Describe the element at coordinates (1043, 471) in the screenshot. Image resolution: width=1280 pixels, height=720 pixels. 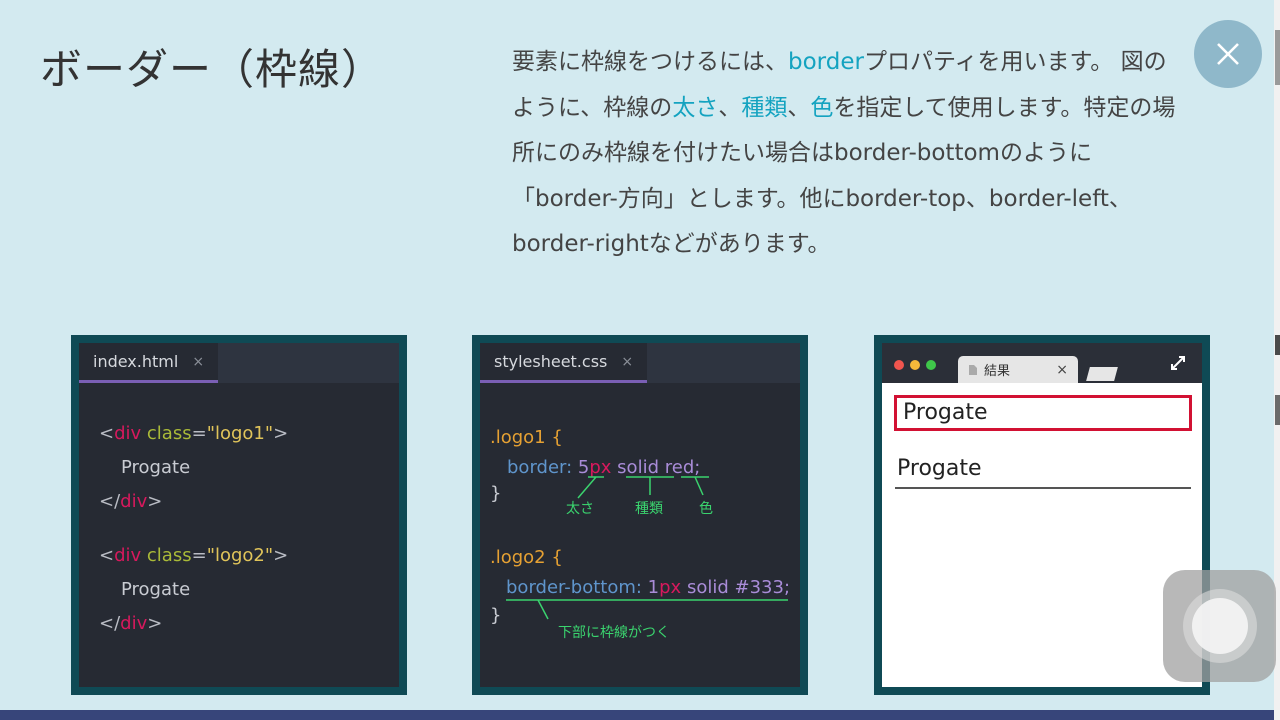
I see `result-logo2: Progate` at that location.